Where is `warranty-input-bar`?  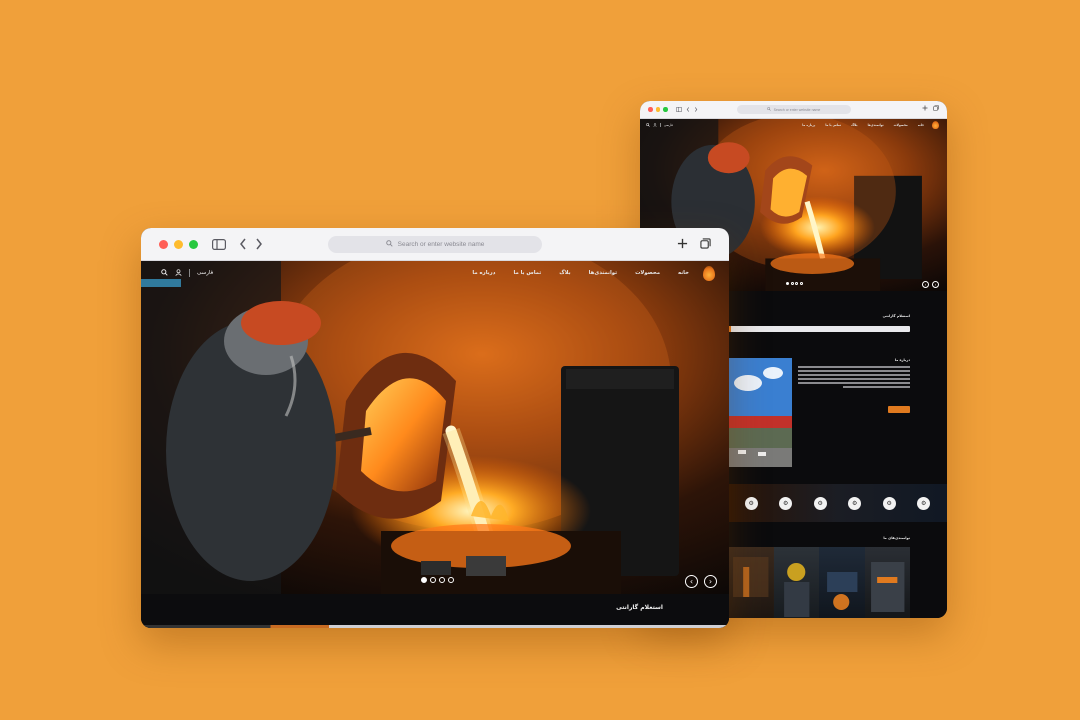 warranty-input-bar is located at coordinates (435, 626).